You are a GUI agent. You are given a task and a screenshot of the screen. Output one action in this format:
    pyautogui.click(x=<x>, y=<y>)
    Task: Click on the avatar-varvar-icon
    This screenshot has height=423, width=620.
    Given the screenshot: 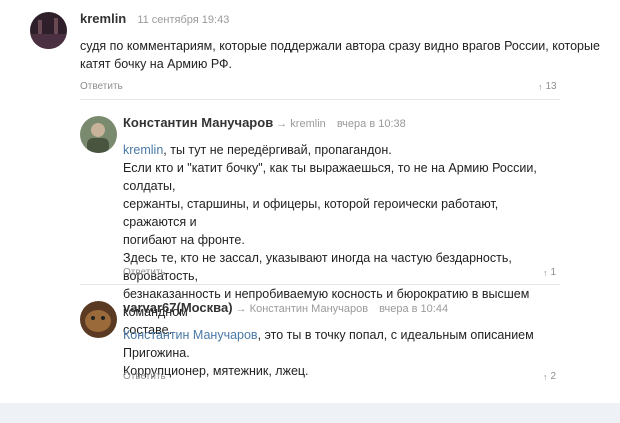 What is the action you would take?
    pyautogui.click(x=98, y=319)
    